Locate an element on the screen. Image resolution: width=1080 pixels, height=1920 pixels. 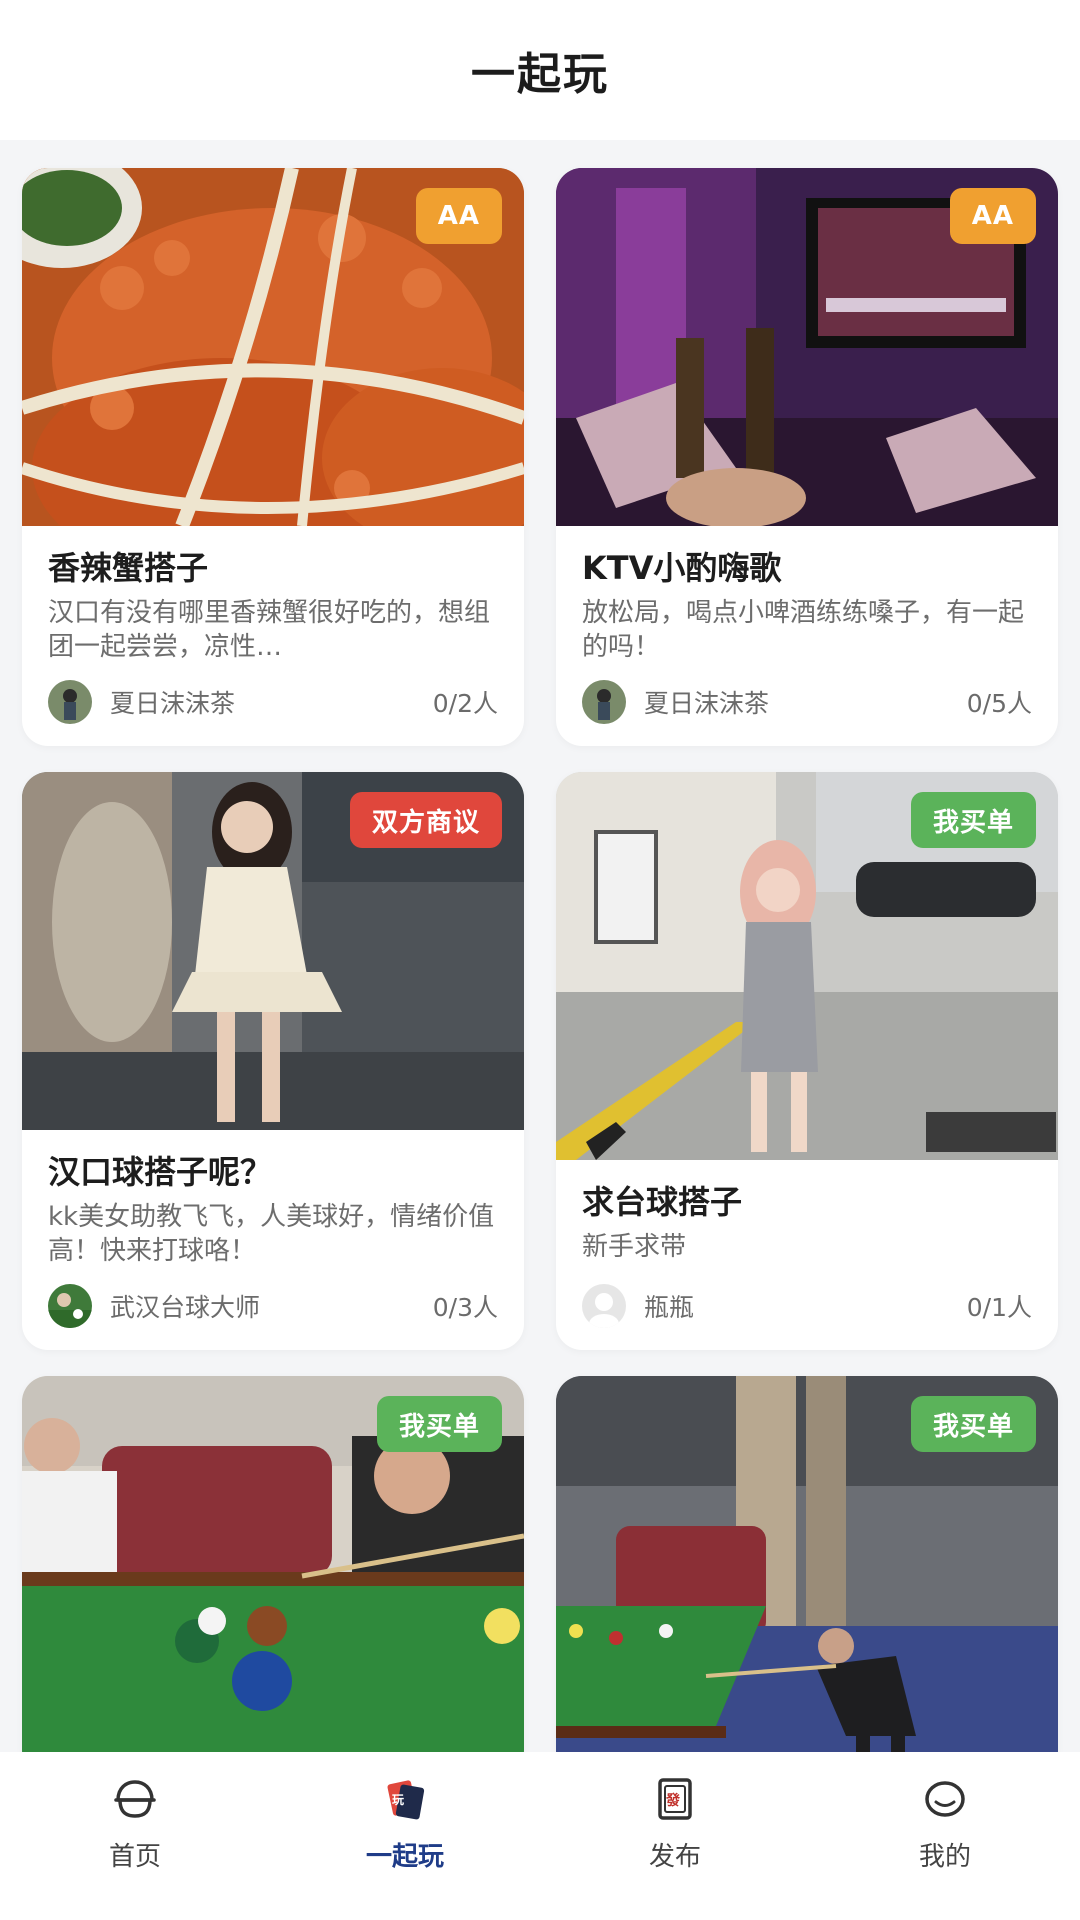
profile-icon is located at coordinates (945, 1799).